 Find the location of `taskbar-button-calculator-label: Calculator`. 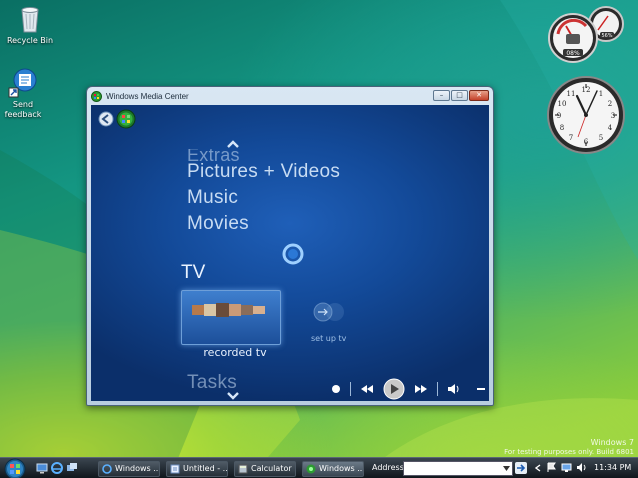

taskbar-button-calculator-label: Calculator is located at coordinates (271, 468).